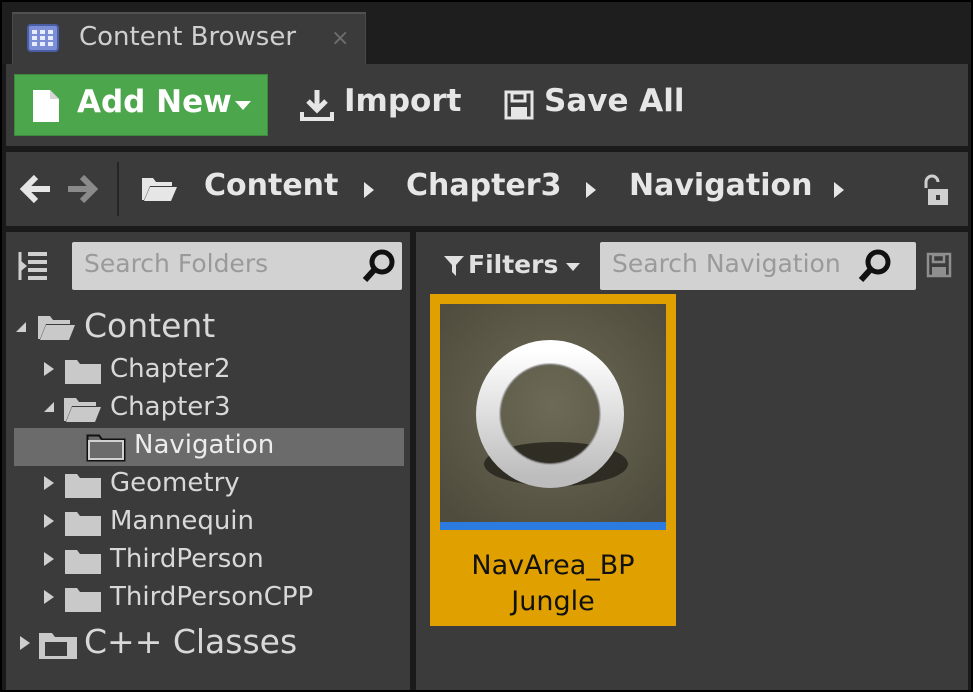 This screenshot has width=973, height=692. I want to click on new-file-icon, so click(46, 106).